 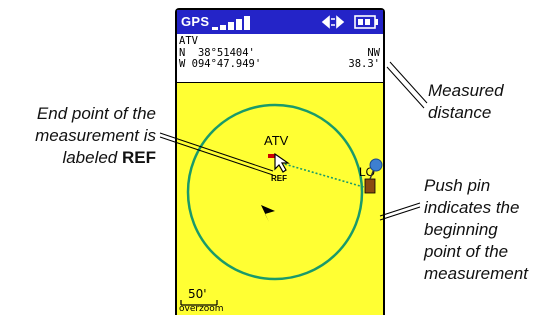 I want to click on distance-callout-line2: distance, so click(x=460, y=112).